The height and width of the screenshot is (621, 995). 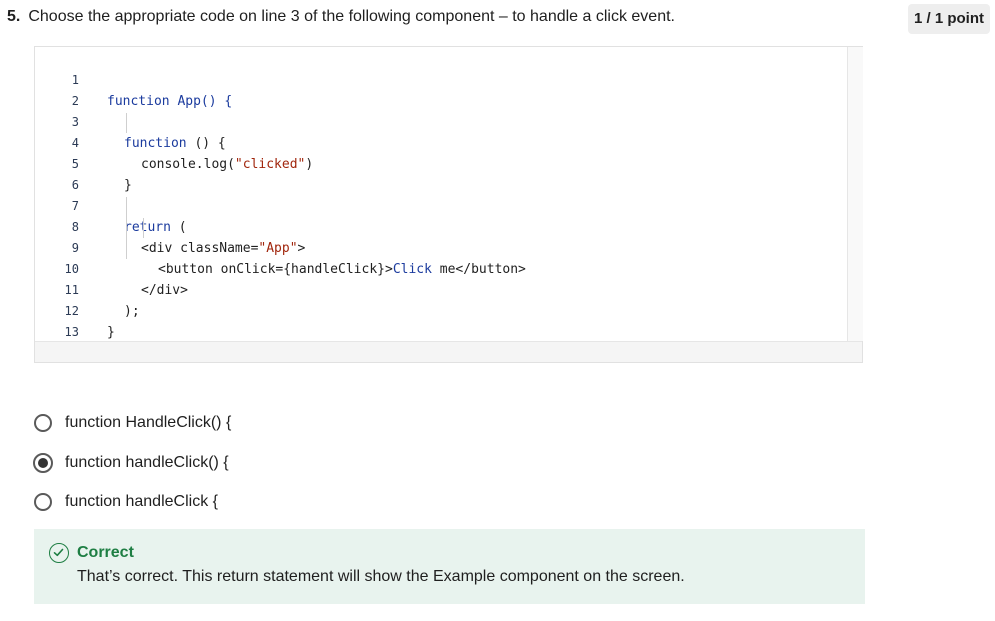 I want to click on code-text: </div>, so click(x=164, y=290).